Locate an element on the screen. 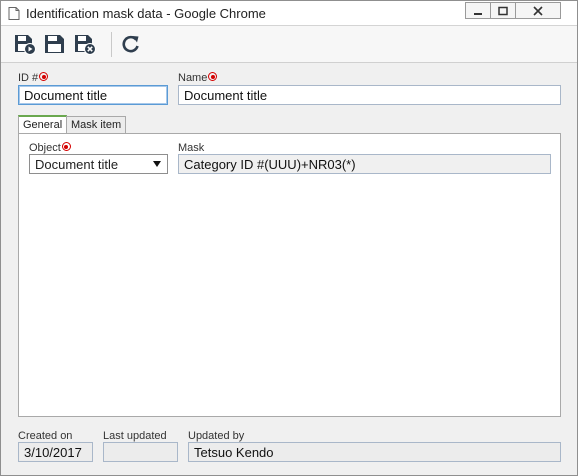 This screenshot has width=578, height=476. refresh-button is located at coordinates (131, 44).